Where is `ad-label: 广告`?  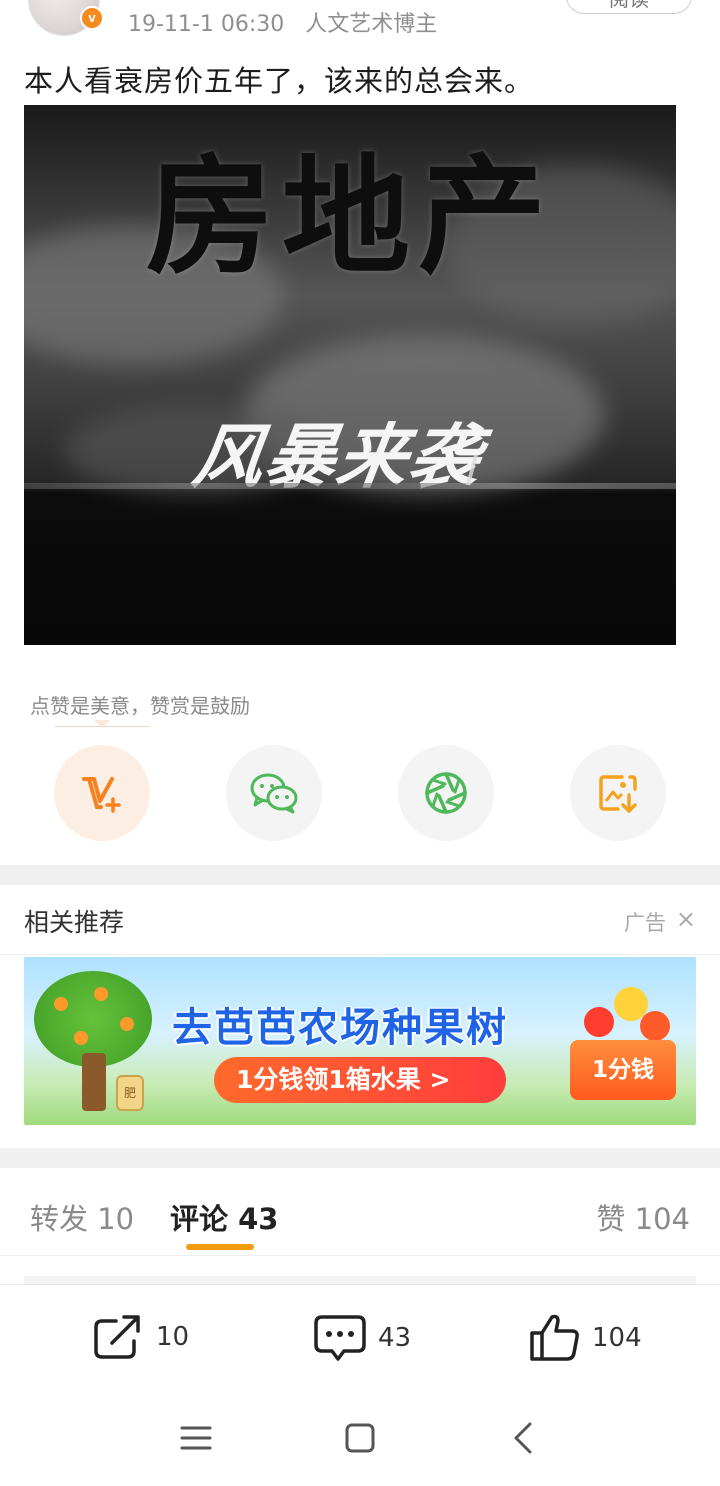 ad-label: 广告 is located at coordinates (645, 923).